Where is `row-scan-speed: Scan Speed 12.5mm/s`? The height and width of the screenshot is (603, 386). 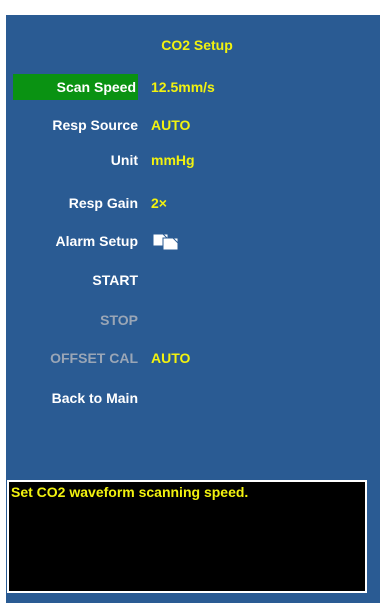
row-scan-speed: Scan Speed 12.5mm/s is located at coordinates (193, 87).